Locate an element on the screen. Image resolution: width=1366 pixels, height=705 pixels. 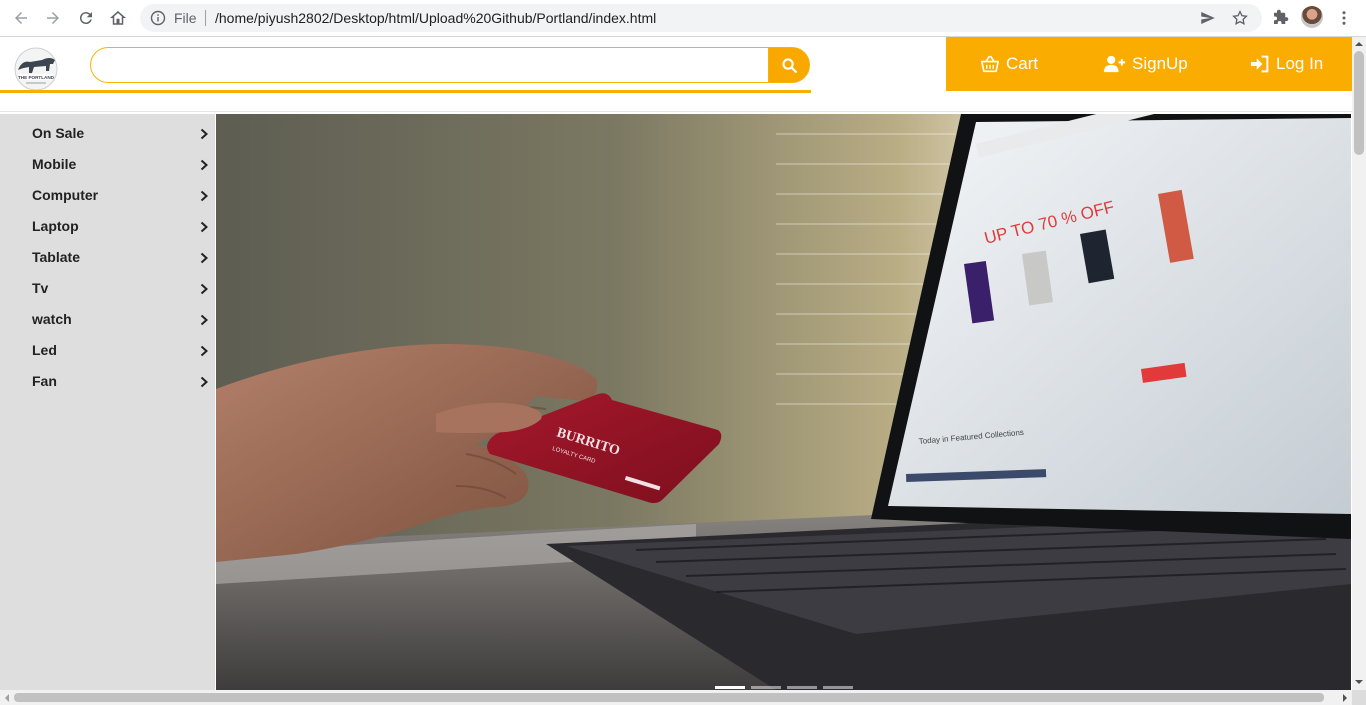
sidebar-item-fan: Fan is located at coordinates (107, 382).